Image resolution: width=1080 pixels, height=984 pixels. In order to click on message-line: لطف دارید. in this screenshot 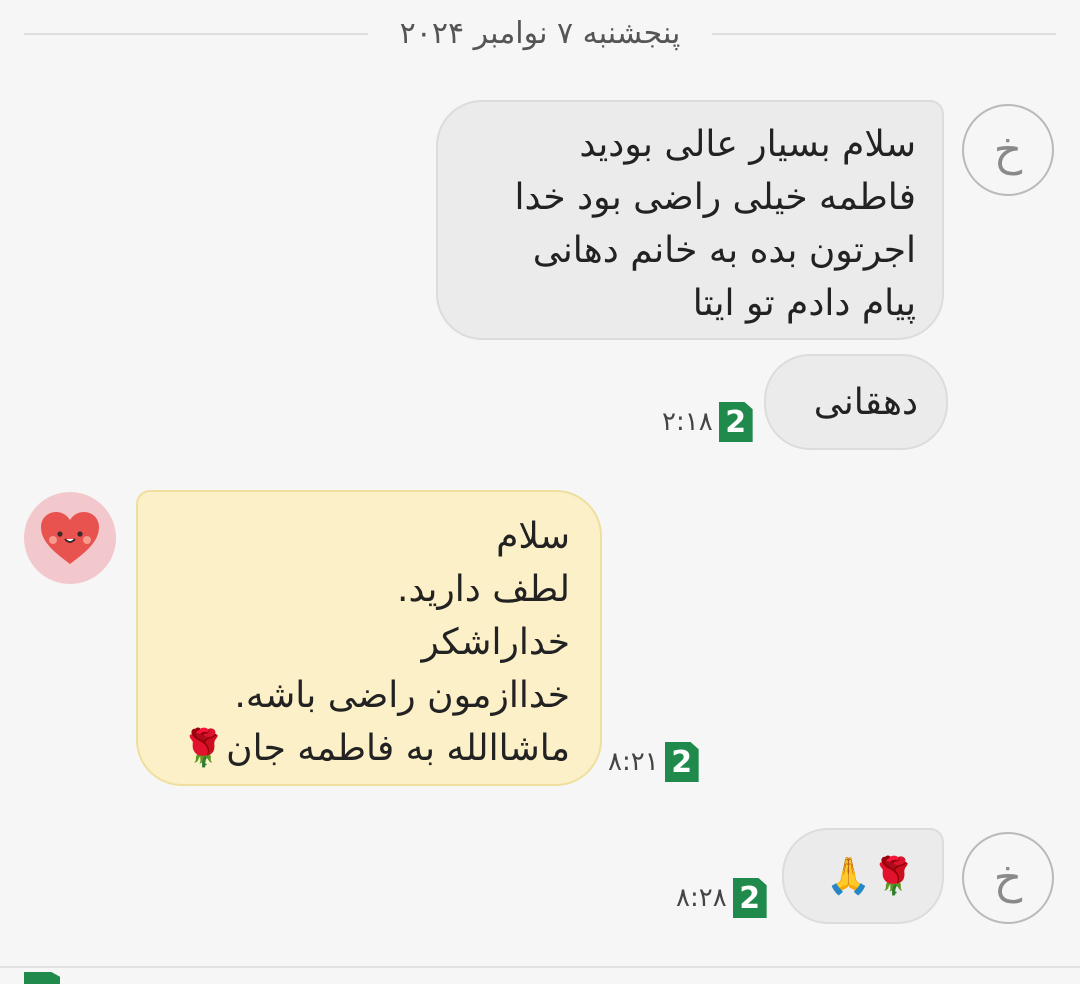, I will do `click(483, 589)`.